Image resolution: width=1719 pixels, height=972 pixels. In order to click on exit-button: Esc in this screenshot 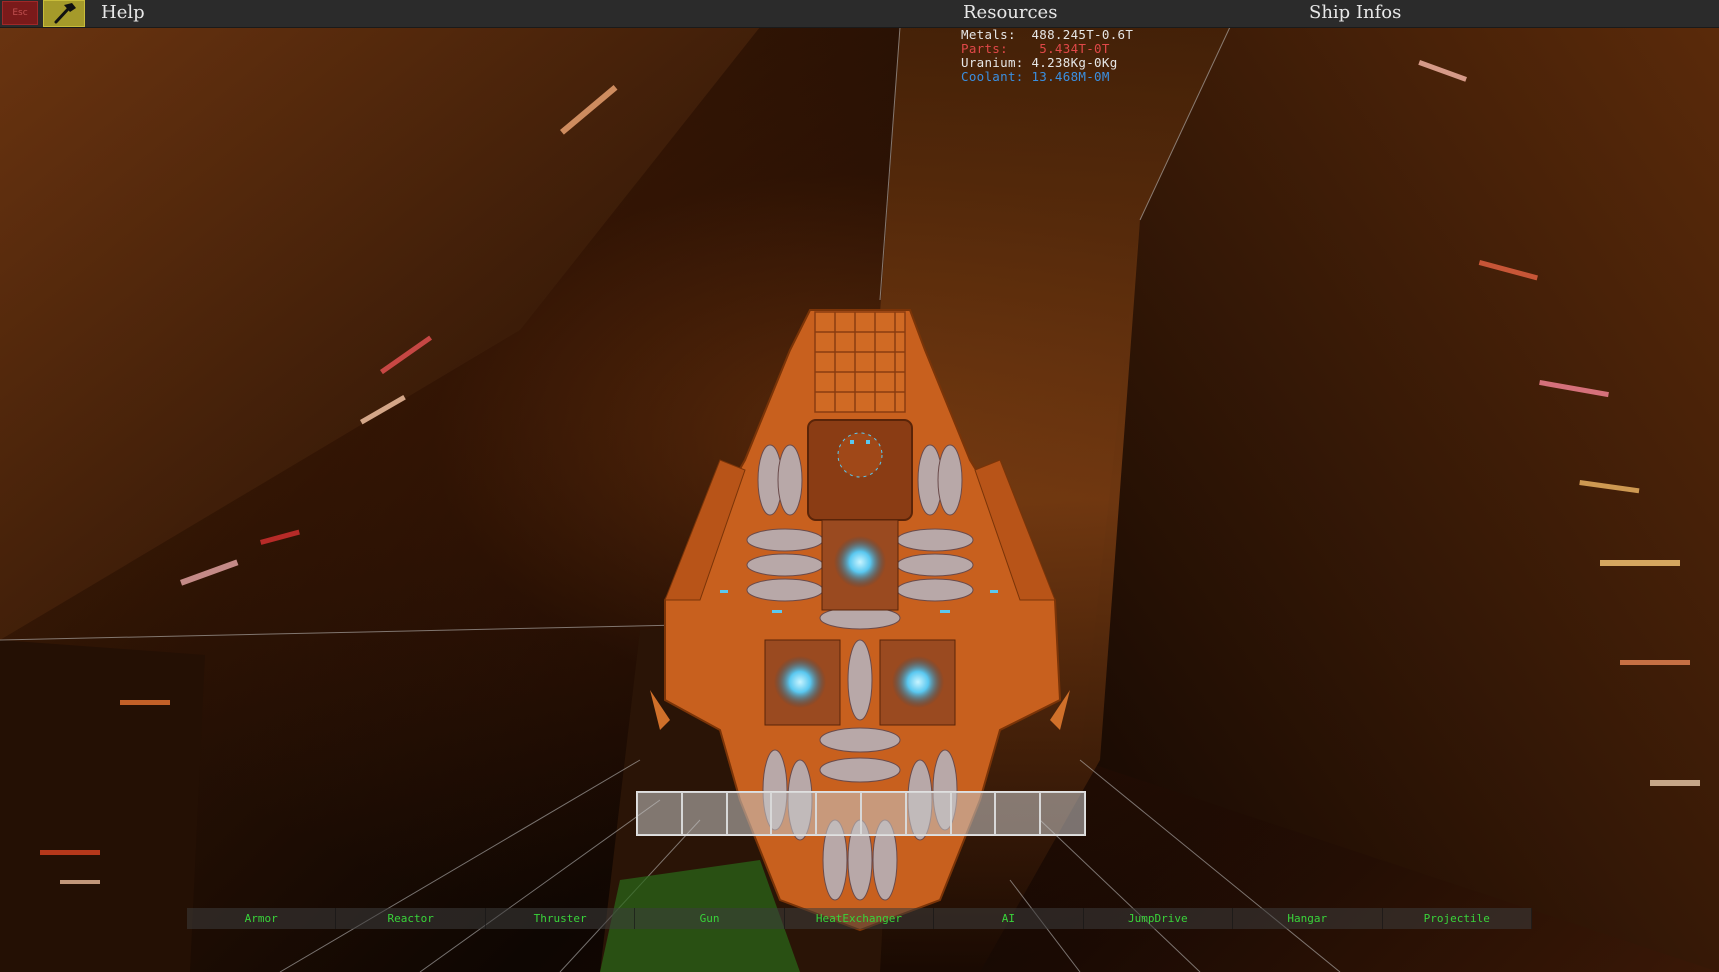, I will do `click(20, 13)`.